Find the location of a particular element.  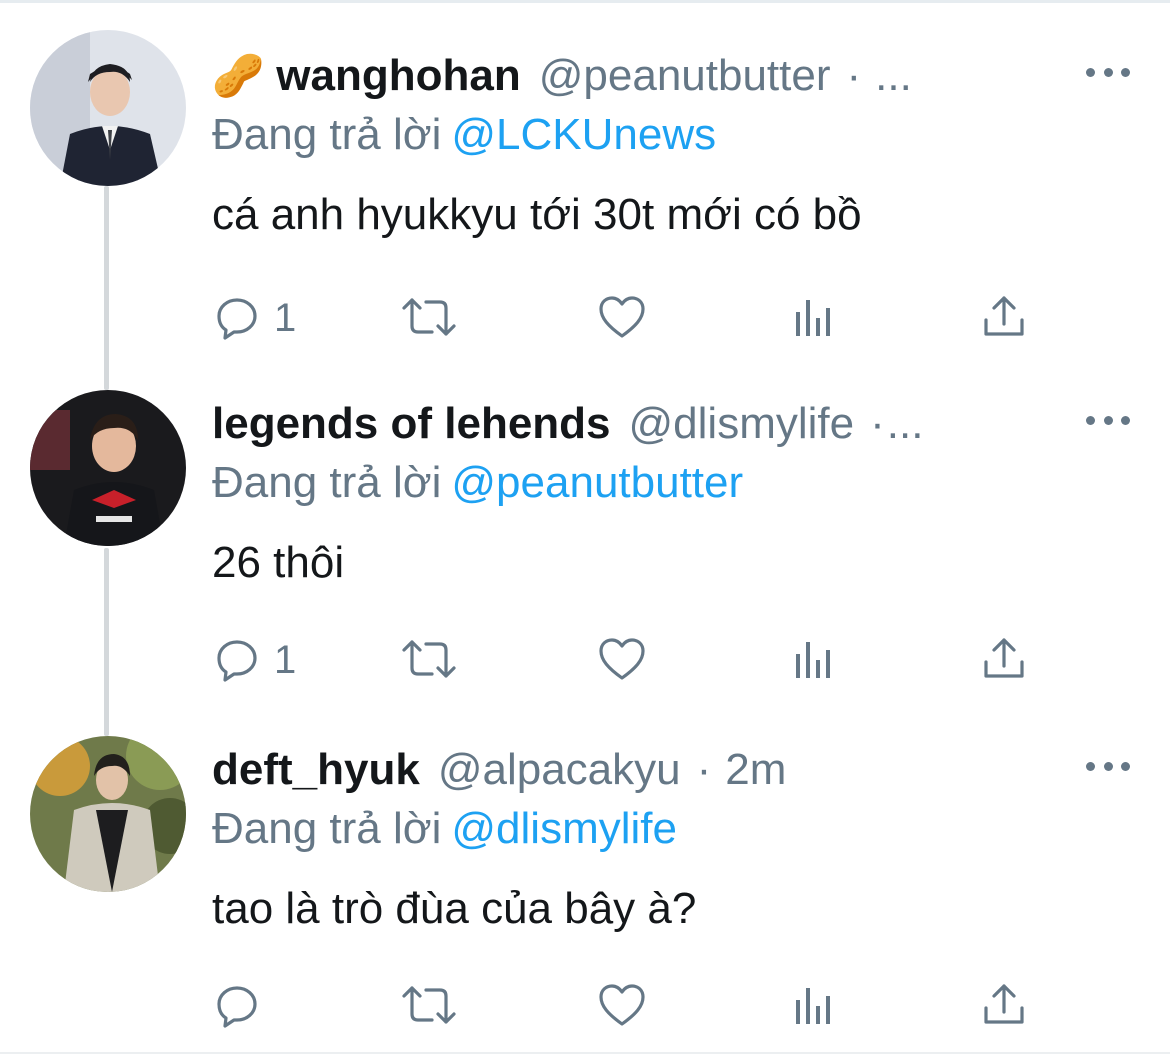

tweet-text: 26 thôi is located at coordinates (278, 562).